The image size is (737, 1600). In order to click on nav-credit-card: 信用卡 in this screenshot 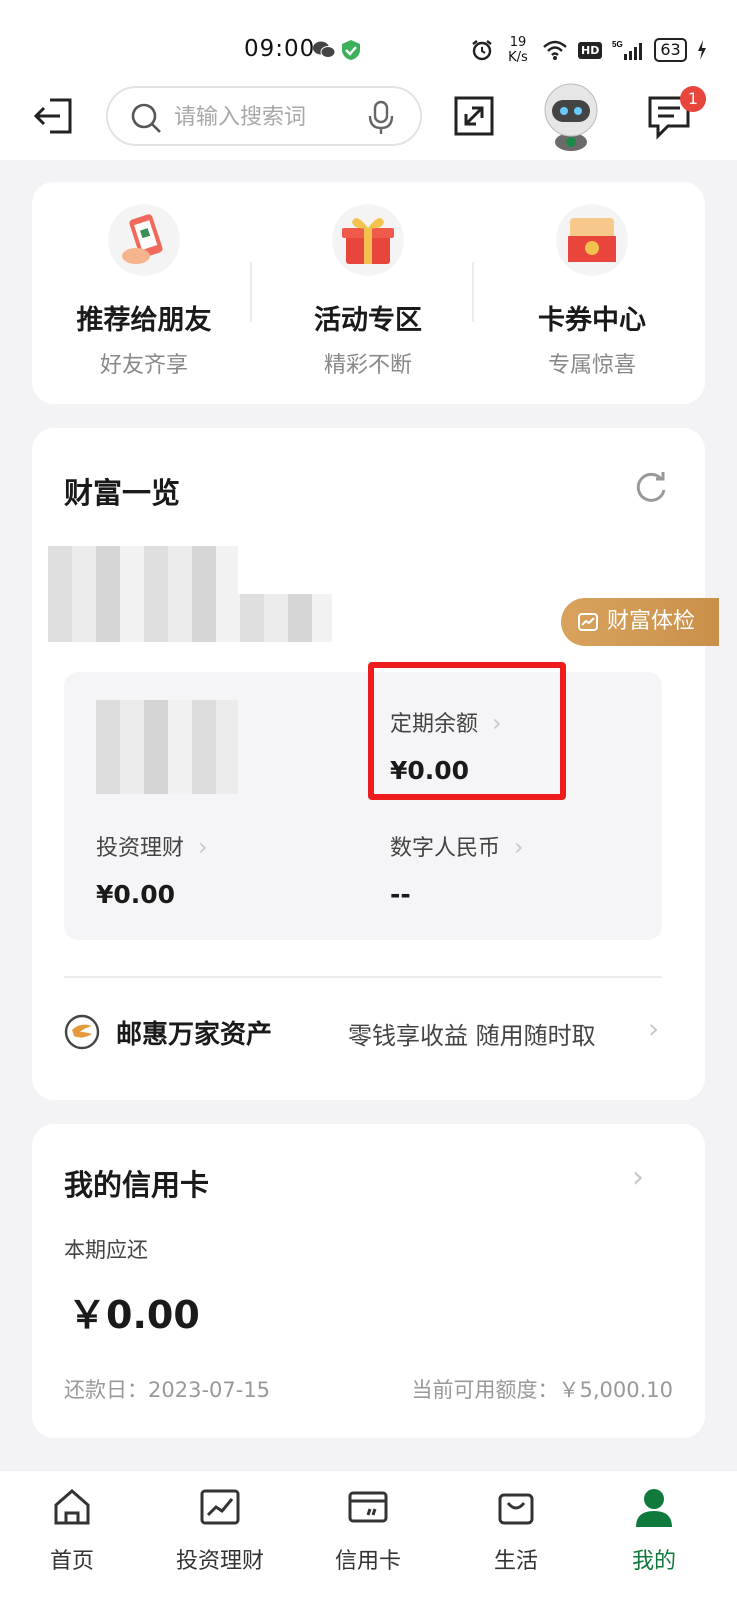, I will do `click(368, 1530)`.